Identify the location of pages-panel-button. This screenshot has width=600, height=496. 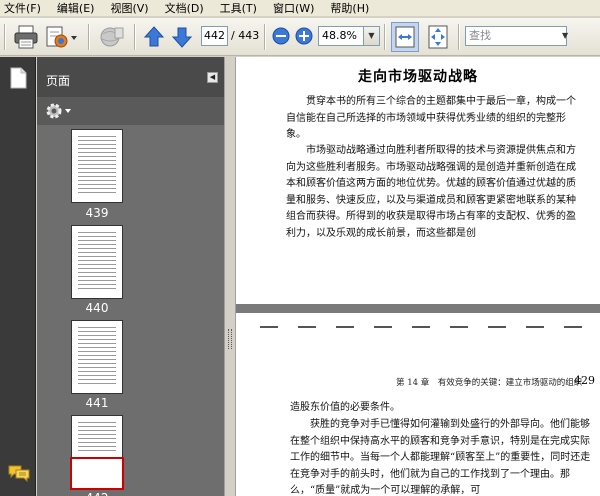
(18, 79).